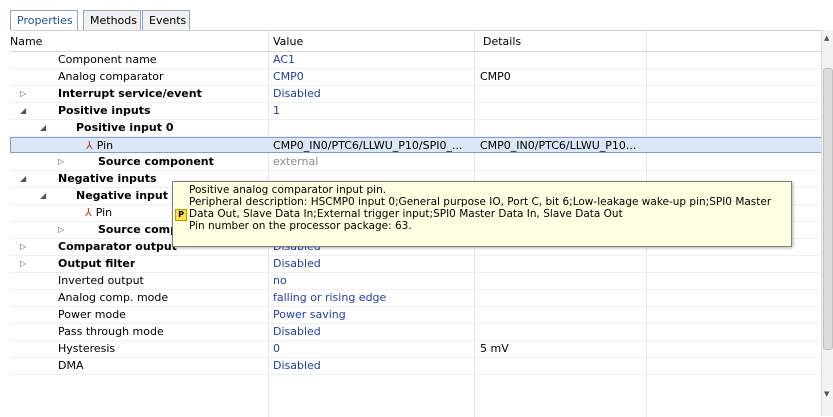  I want to click on column-header-value: Value, so click(288, 41).